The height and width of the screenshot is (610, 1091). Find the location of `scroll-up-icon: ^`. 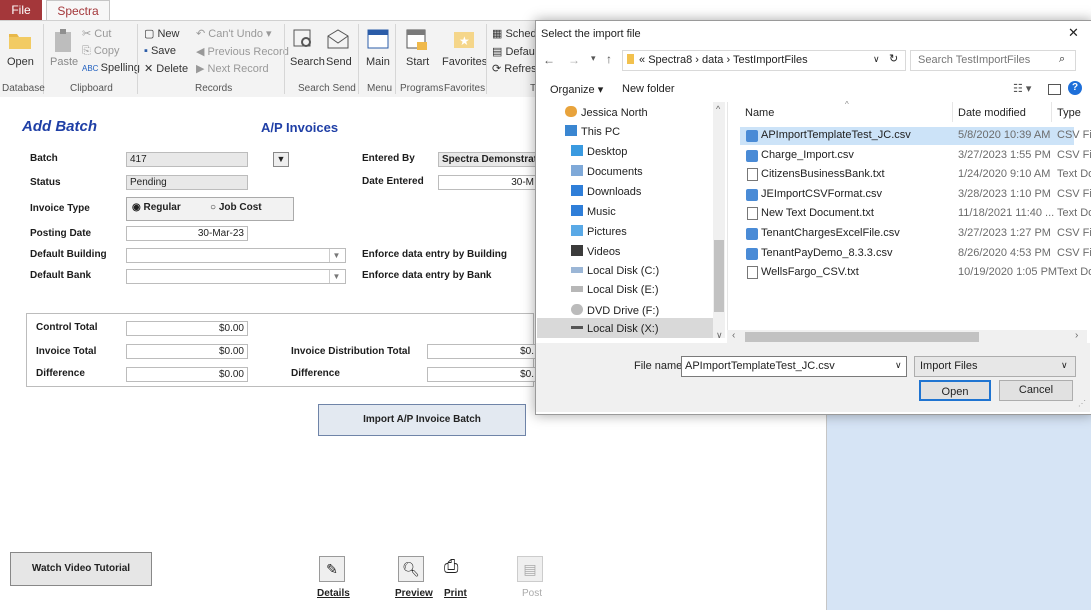

scroll-up-icon: ^ is located at coordinates (718, 109).